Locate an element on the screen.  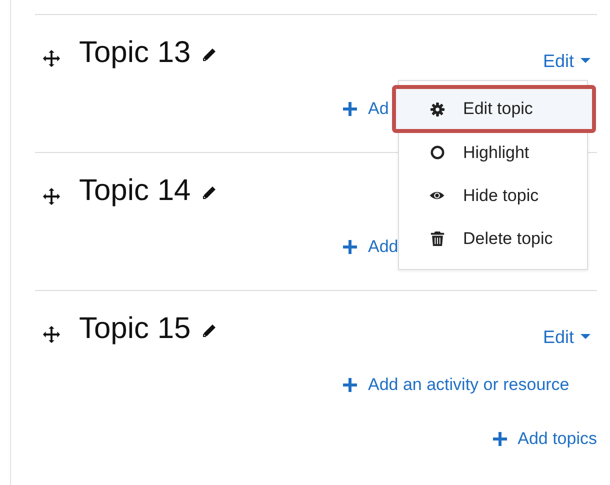
circle-icon is located at coordinates (437, 152).